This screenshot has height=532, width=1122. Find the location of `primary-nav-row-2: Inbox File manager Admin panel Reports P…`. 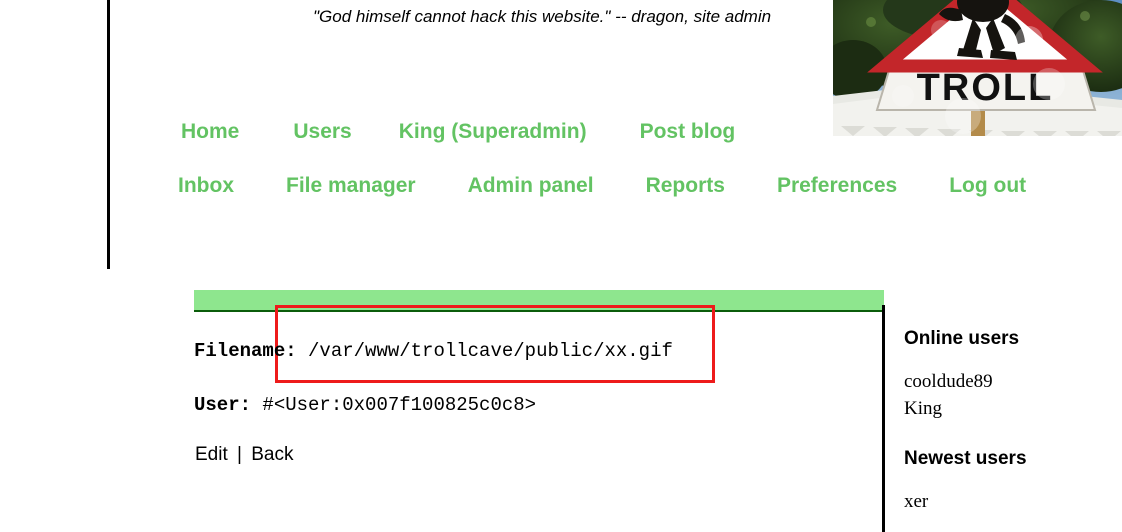

primary-nav-row-2: Inbox File manager Admin panel Reports P… is located at coordinates (602, 186).